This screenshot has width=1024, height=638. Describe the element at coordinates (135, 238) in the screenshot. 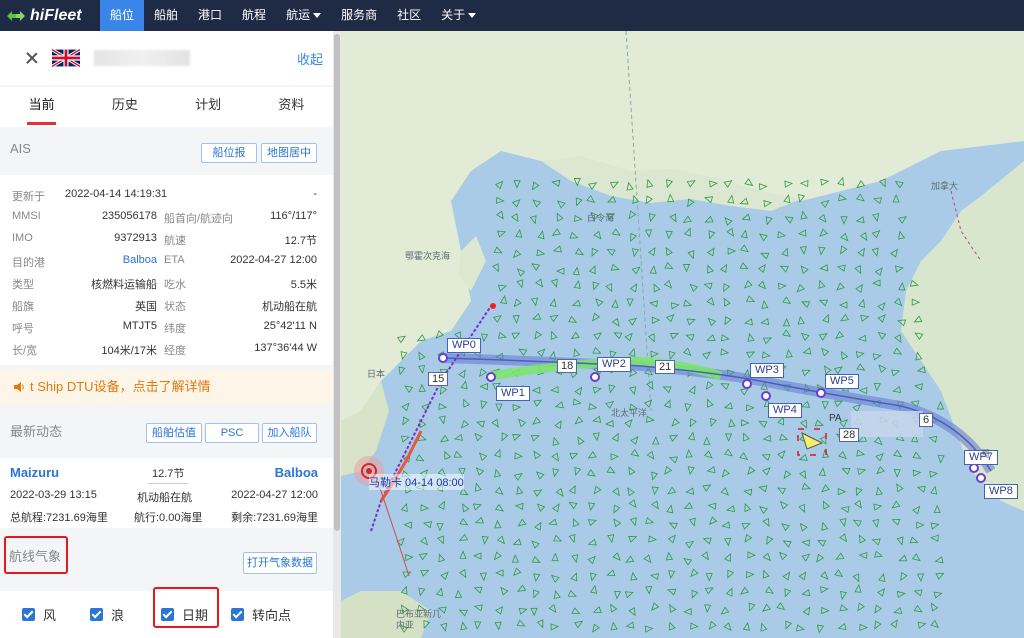

I see `ais-cell: 9372913` at that location.